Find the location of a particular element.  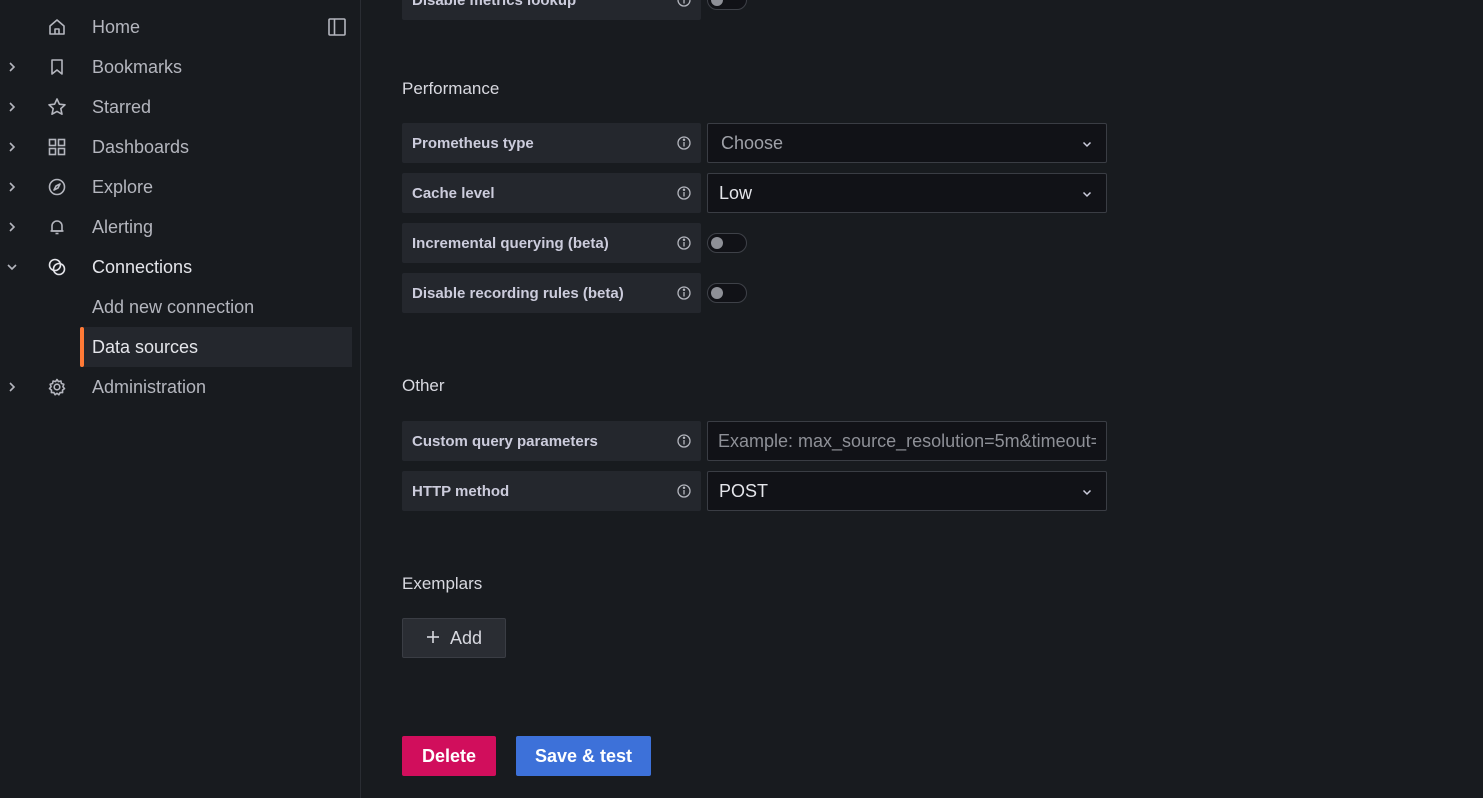

gear-icon is located at coordinates (57, 387).